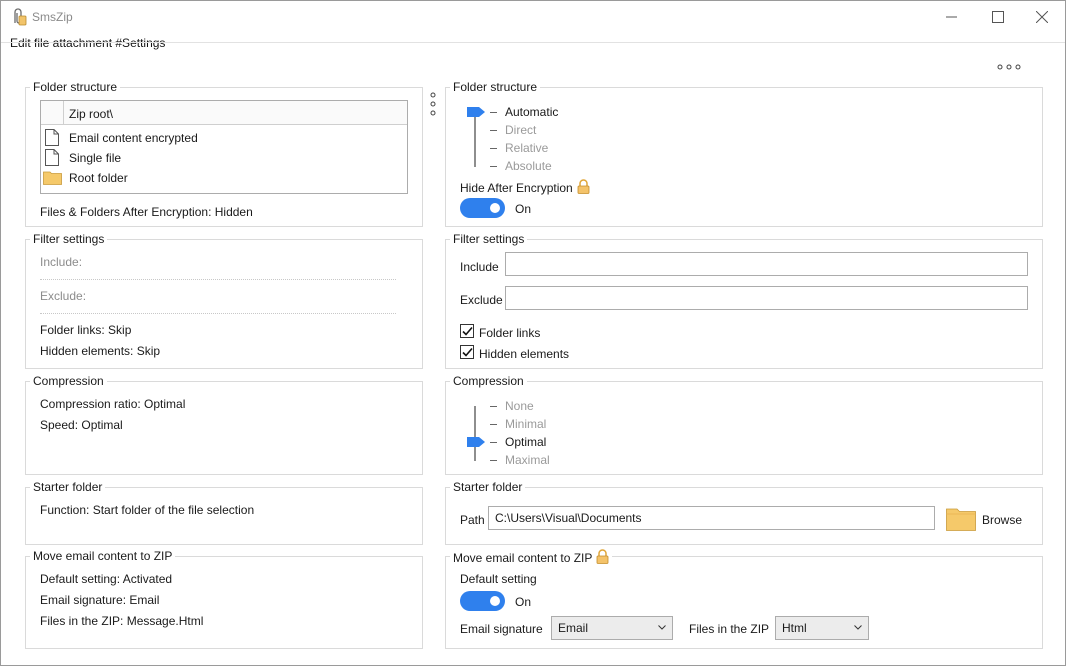 Image resolution: width=1066 pixels, height=666 pixels. What do you see at coordinates (433, 105) in the screenshot?
I see `panel-menu-icon` at bounding box center [433, 105].